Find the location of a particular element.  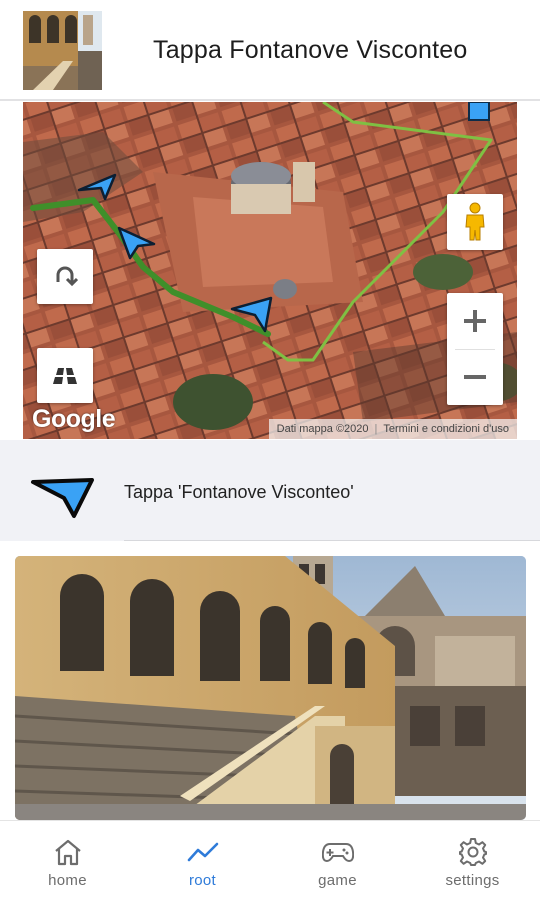

page-title: Tappa Fontanove Visconteo is located at coordinates (310, 50).